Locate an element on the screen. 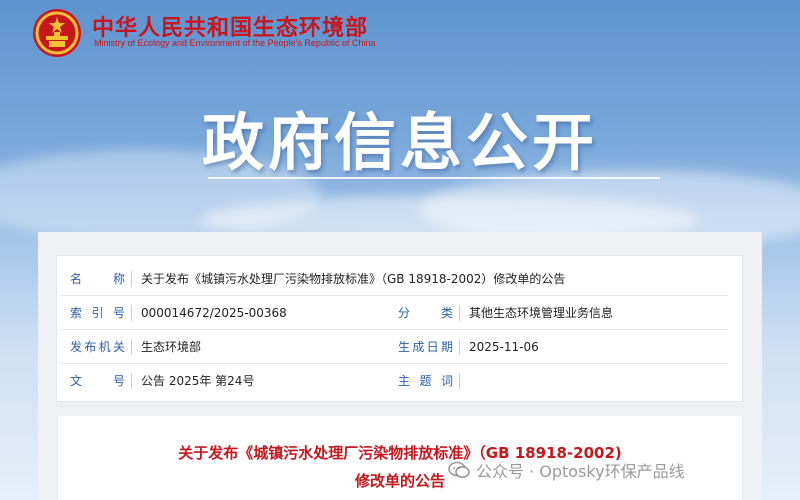  page-title: 政府信息公开 is located at coordinates (399, 142).